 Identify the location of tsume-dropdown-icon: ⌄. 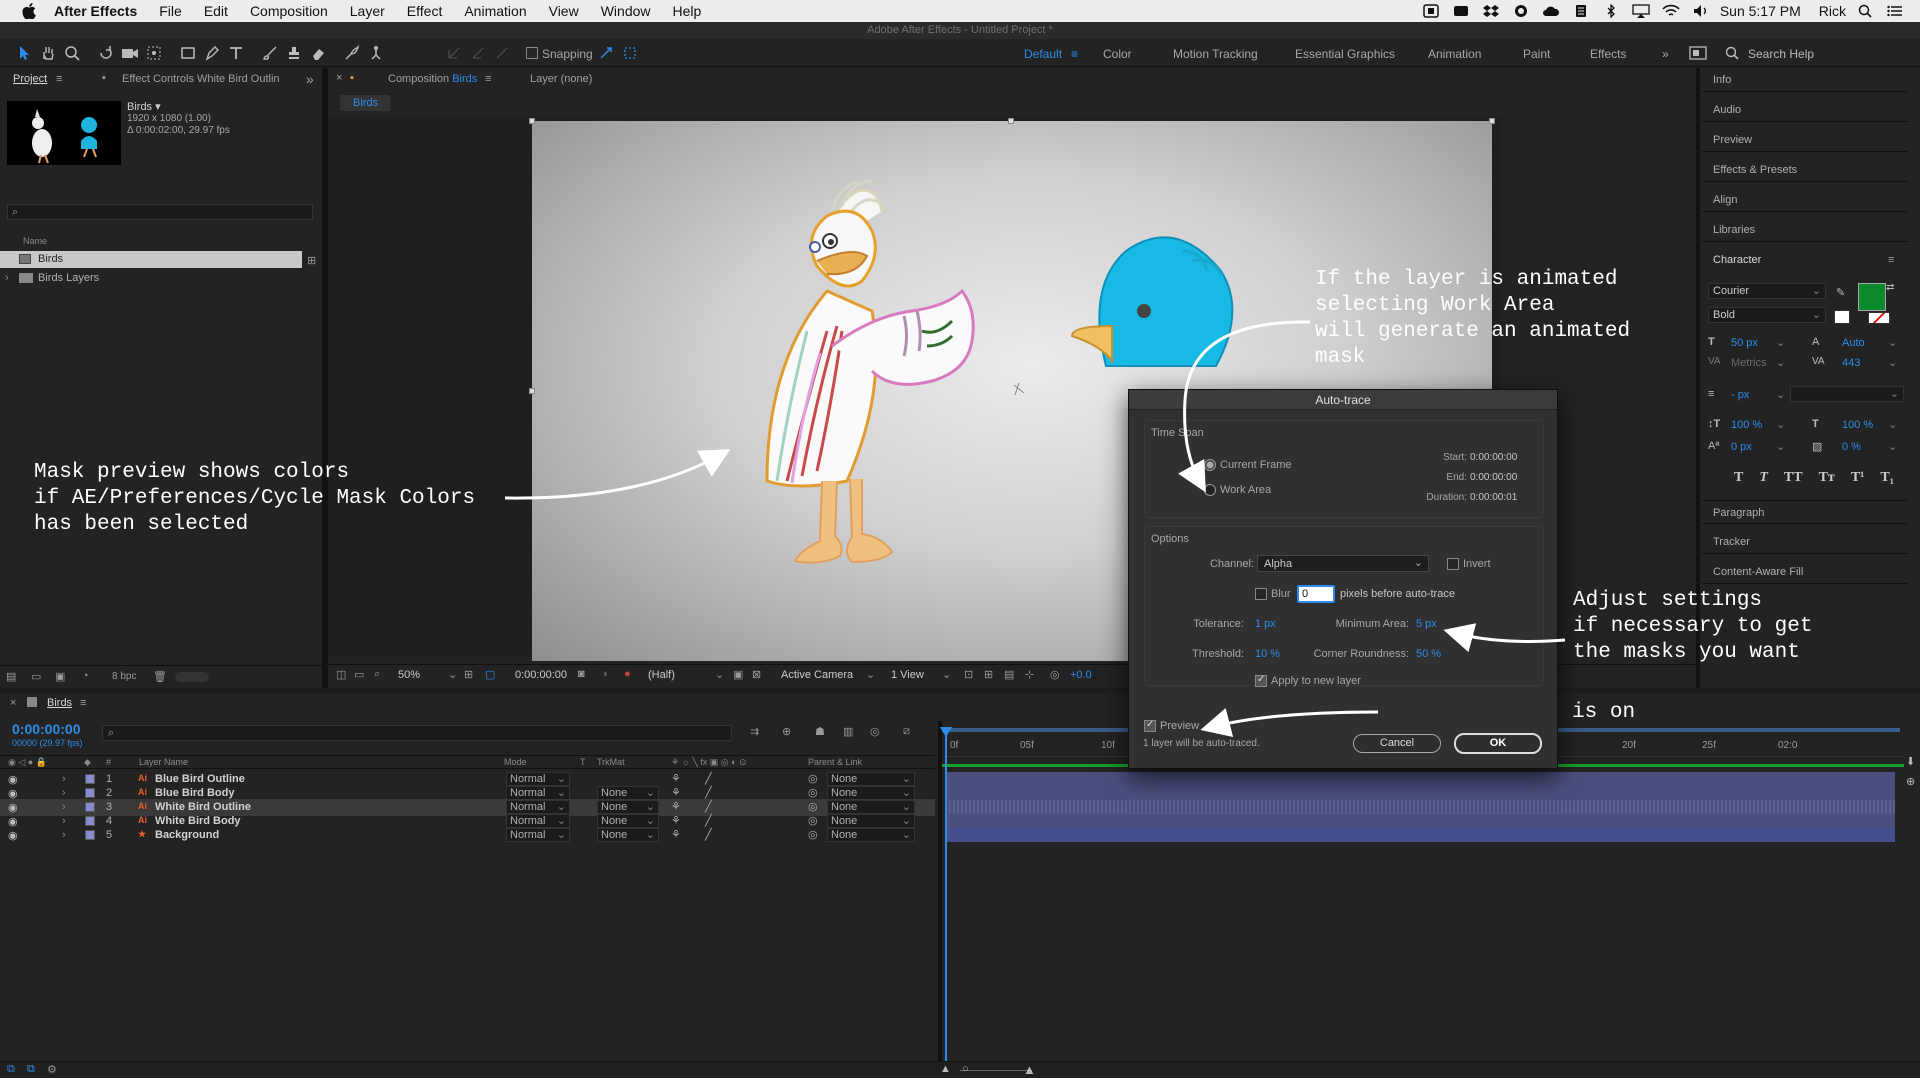
(1892, 446).